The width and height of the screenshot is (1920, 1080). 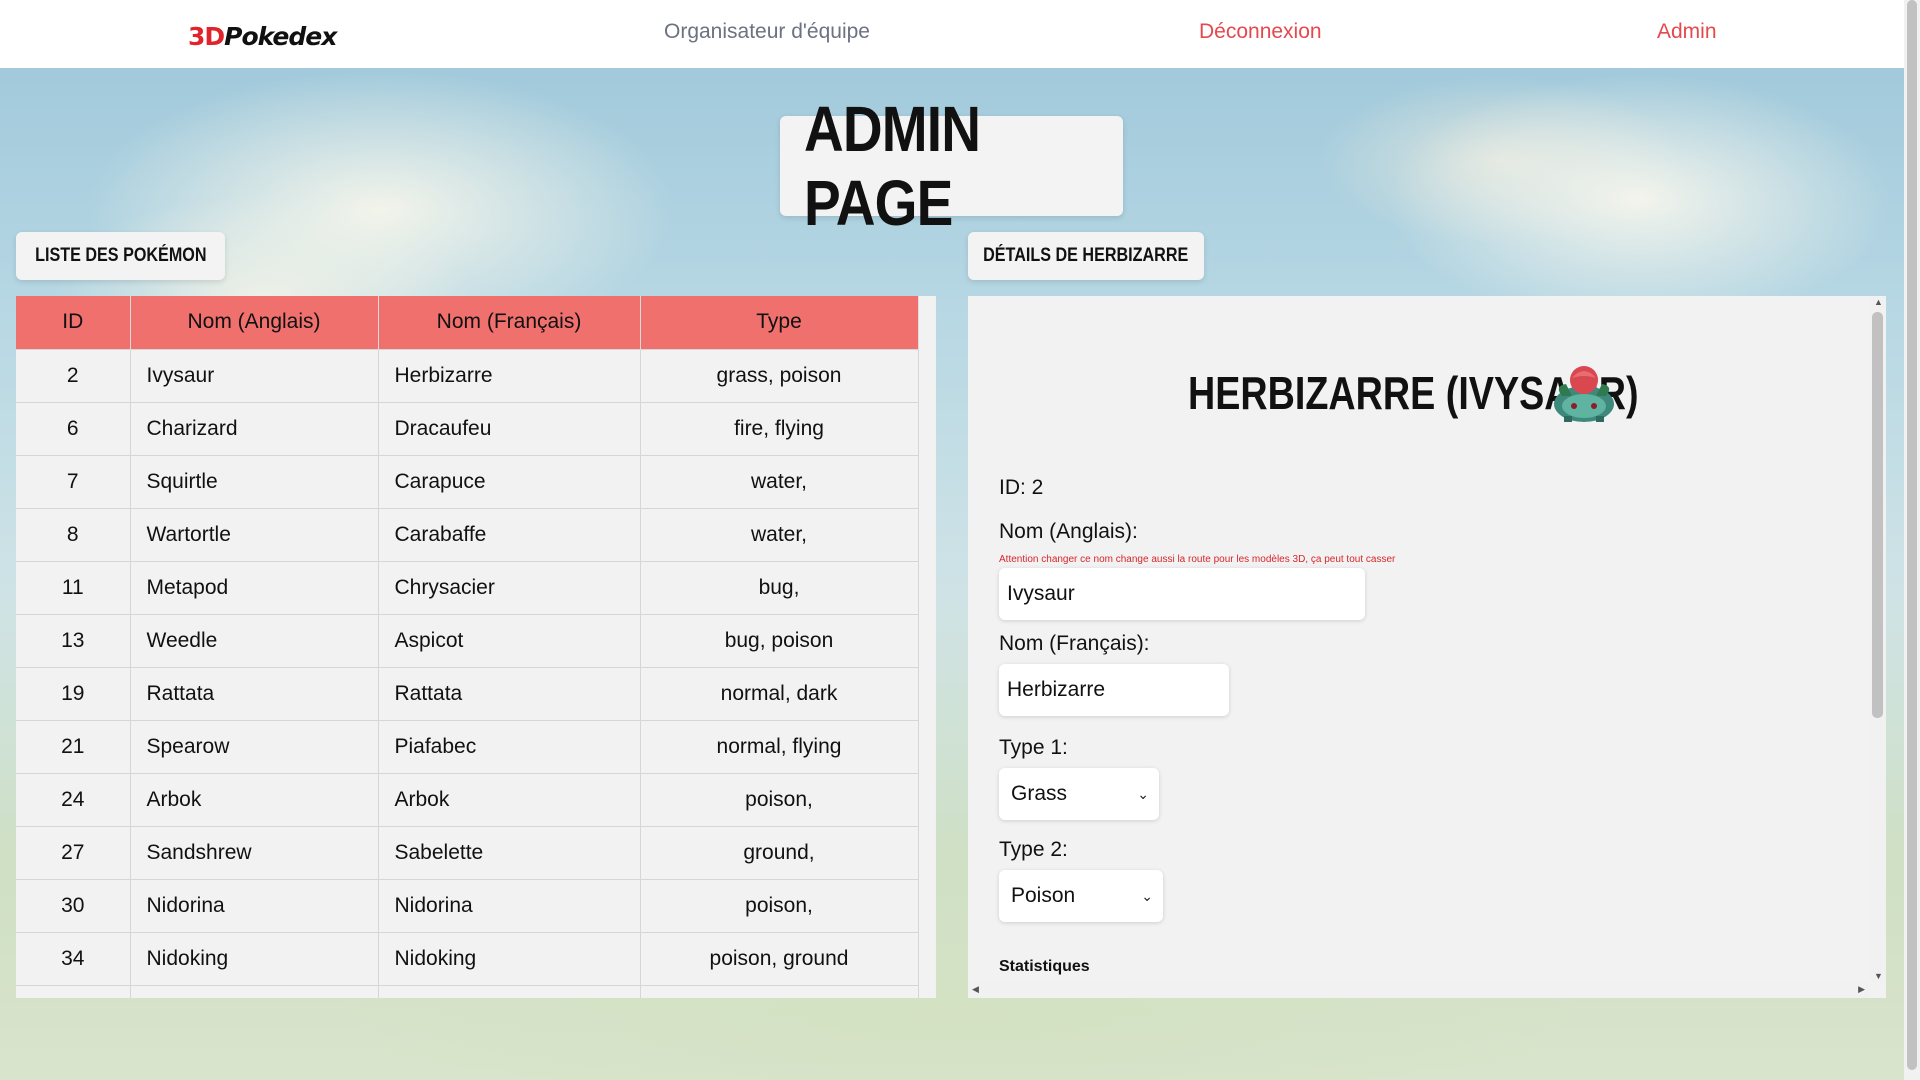 What do you see at coordinates (509, 693) in the screenshot?
I see `cell-name-fr: Rattata` at bounding box center [509, 693].